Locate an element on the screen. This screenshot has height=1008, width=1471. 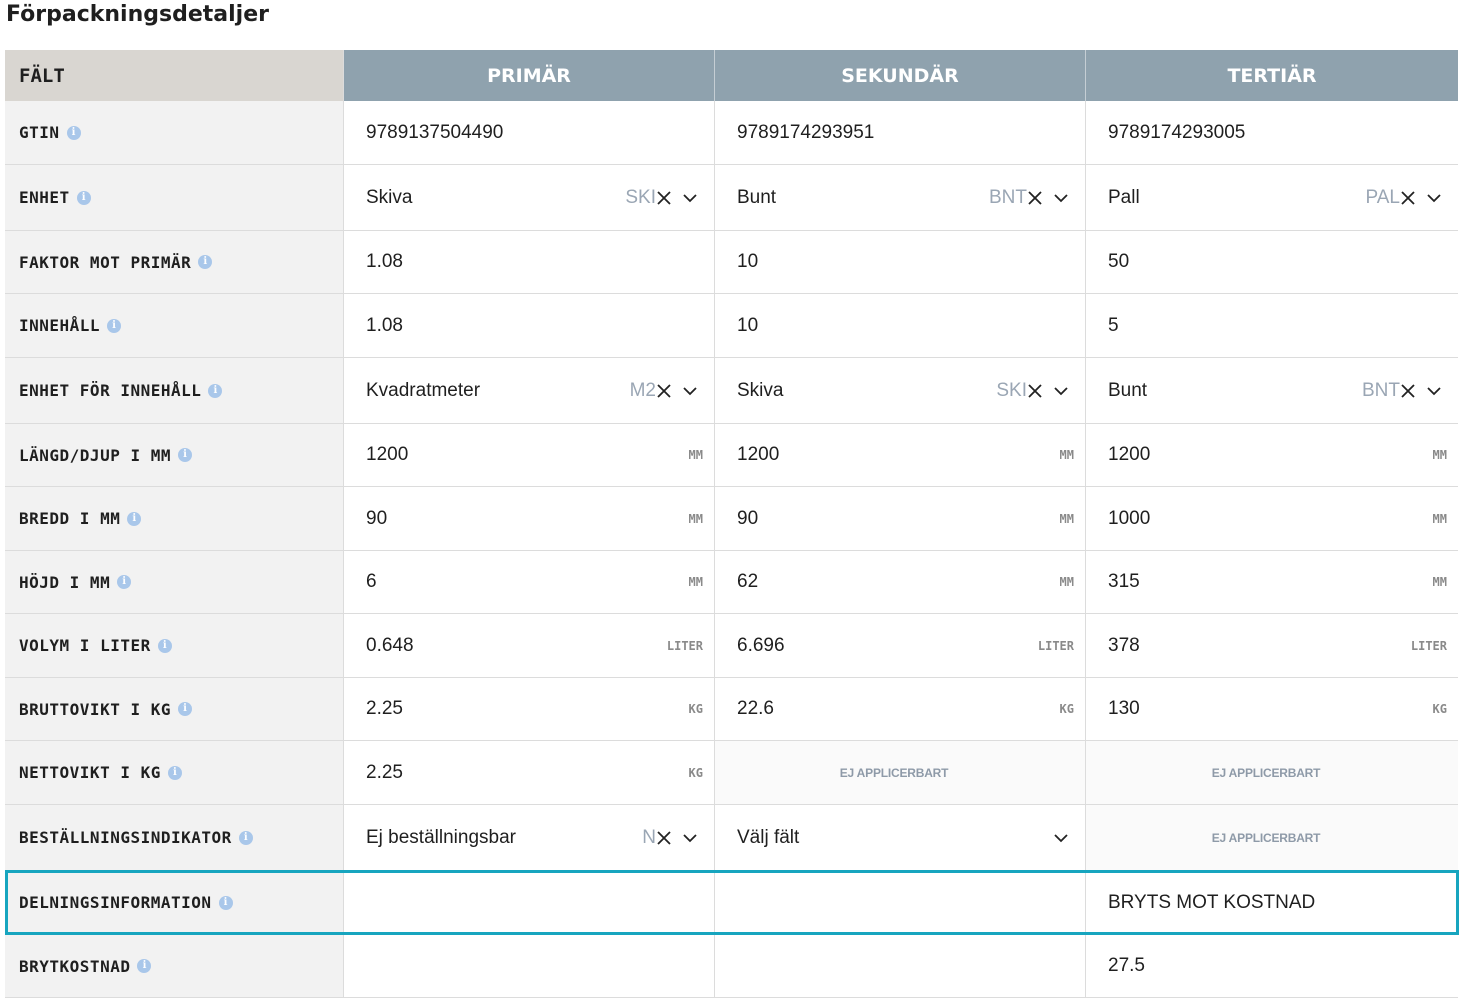
langd-primary-input: 1200 MM is located at coordinates (529, 455).